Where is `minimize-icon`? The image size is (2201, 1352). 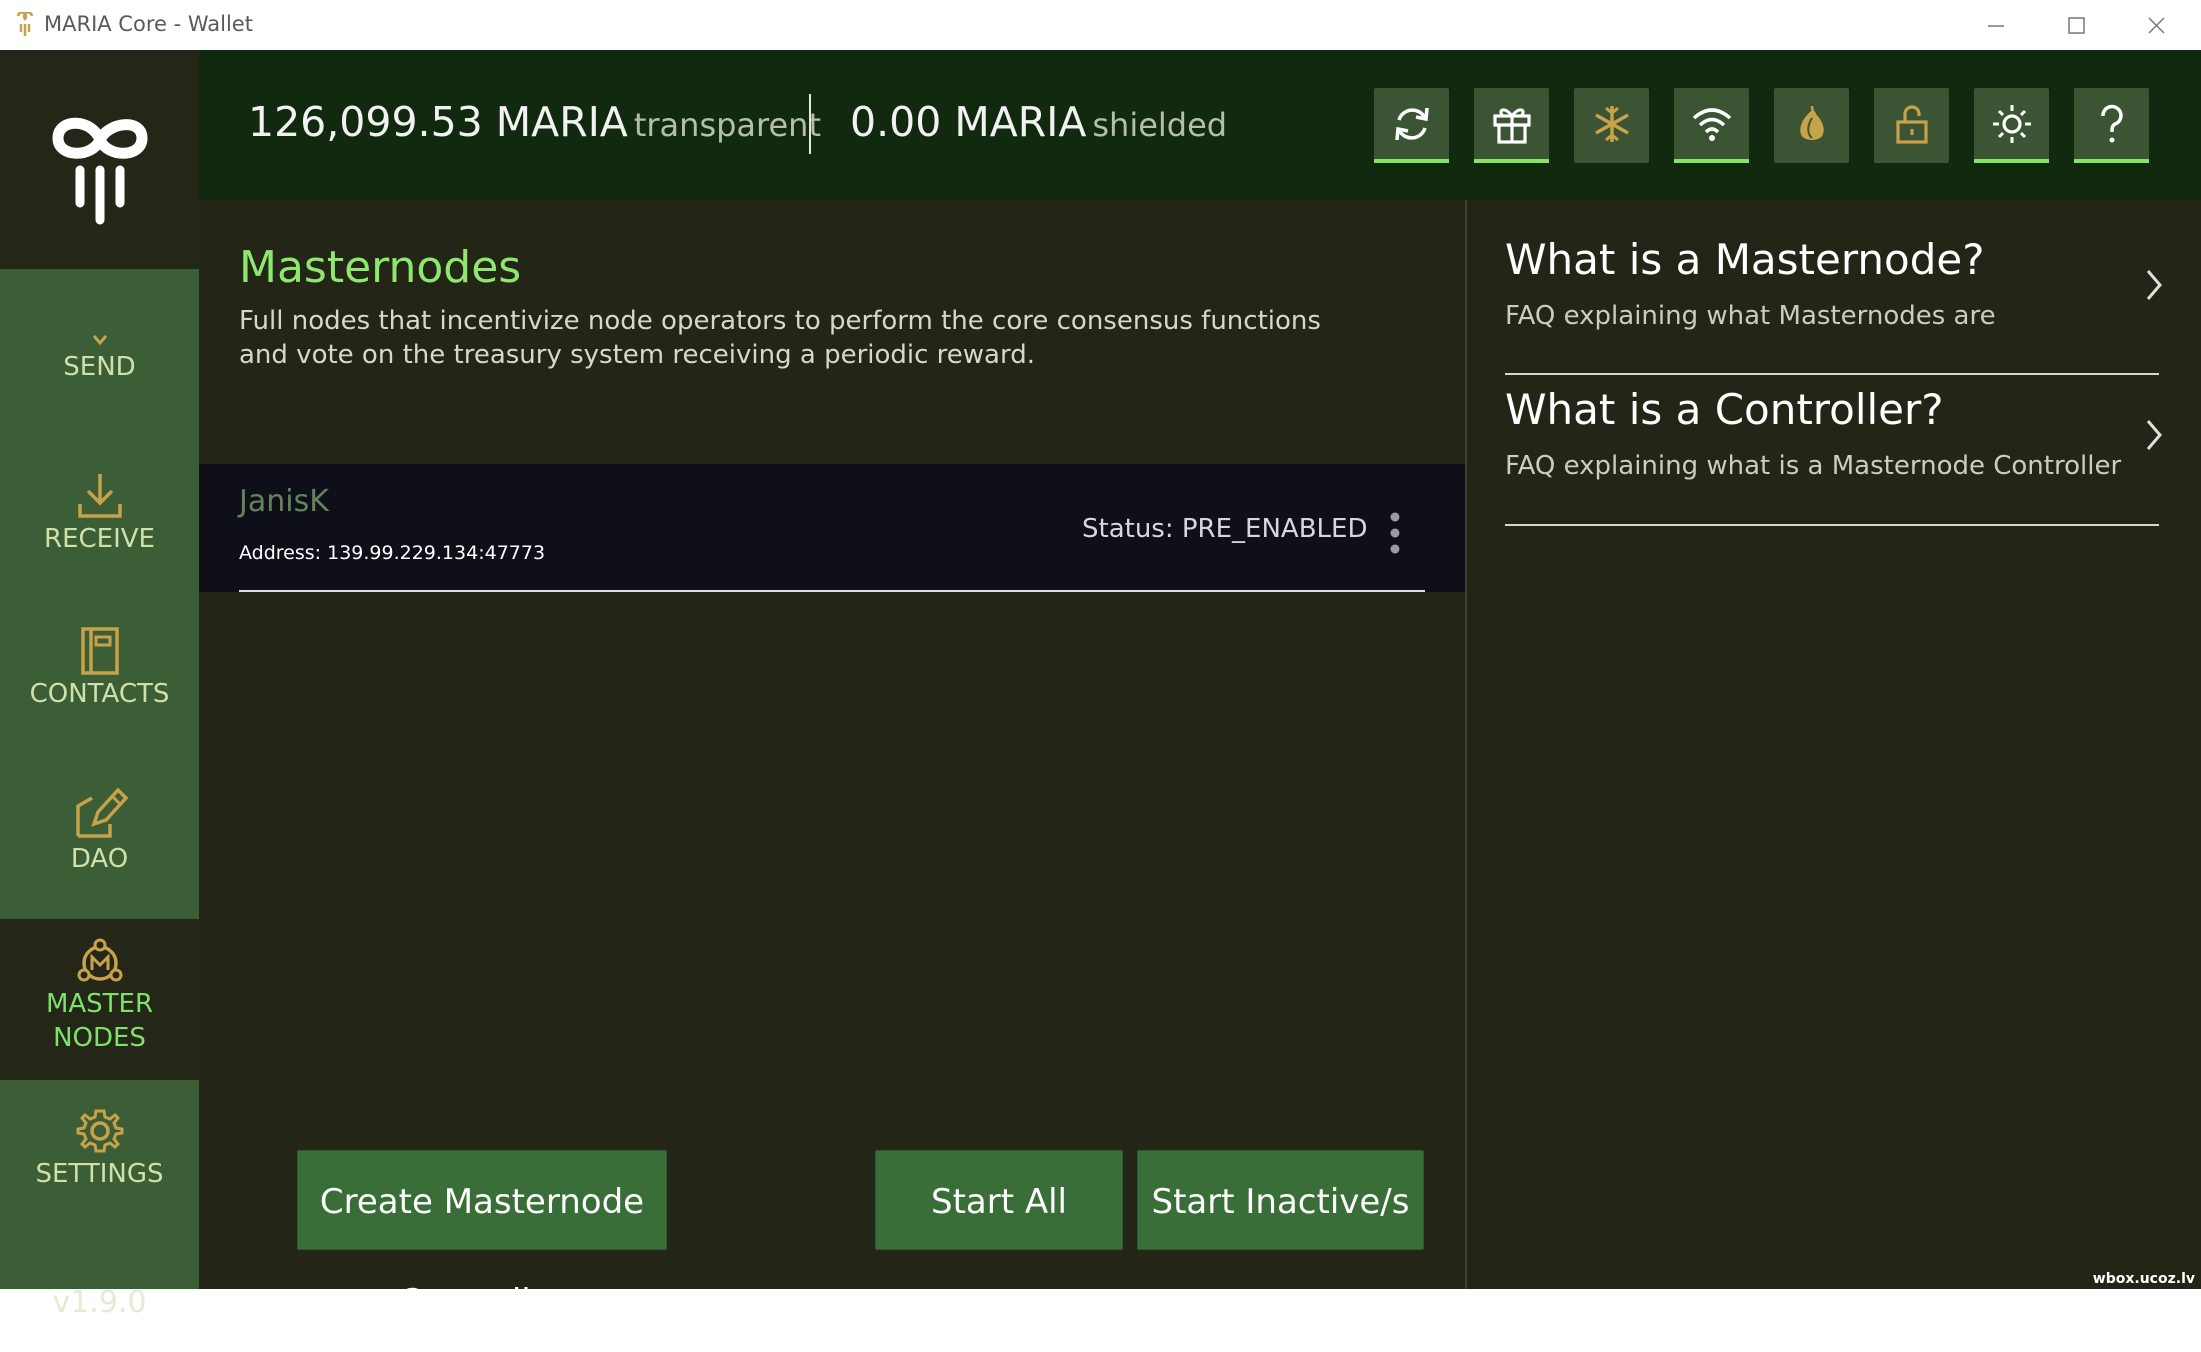
minimize-icon is located at coordinates (1996, 26).